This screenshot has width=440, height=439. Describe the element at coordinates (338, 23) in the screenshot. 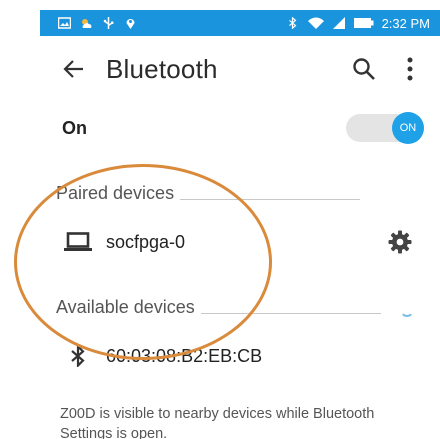

I see `signal-icon` at that location.